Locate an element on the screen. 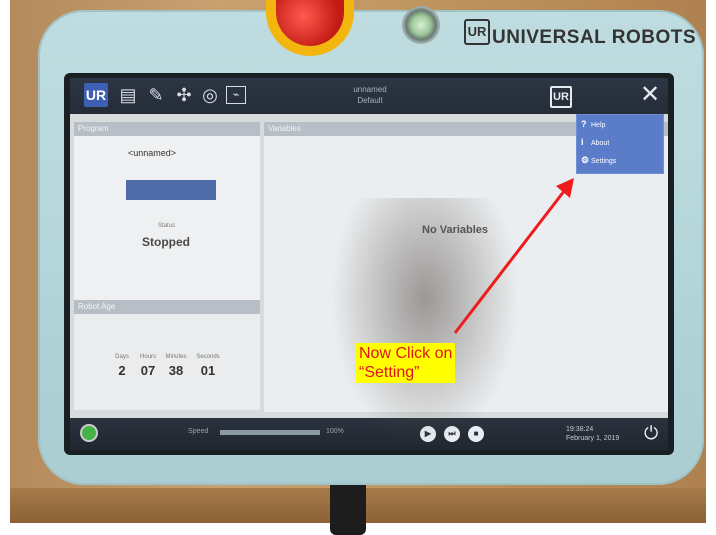  no-variables-text: No Variables is located at coordinates (455, 230).